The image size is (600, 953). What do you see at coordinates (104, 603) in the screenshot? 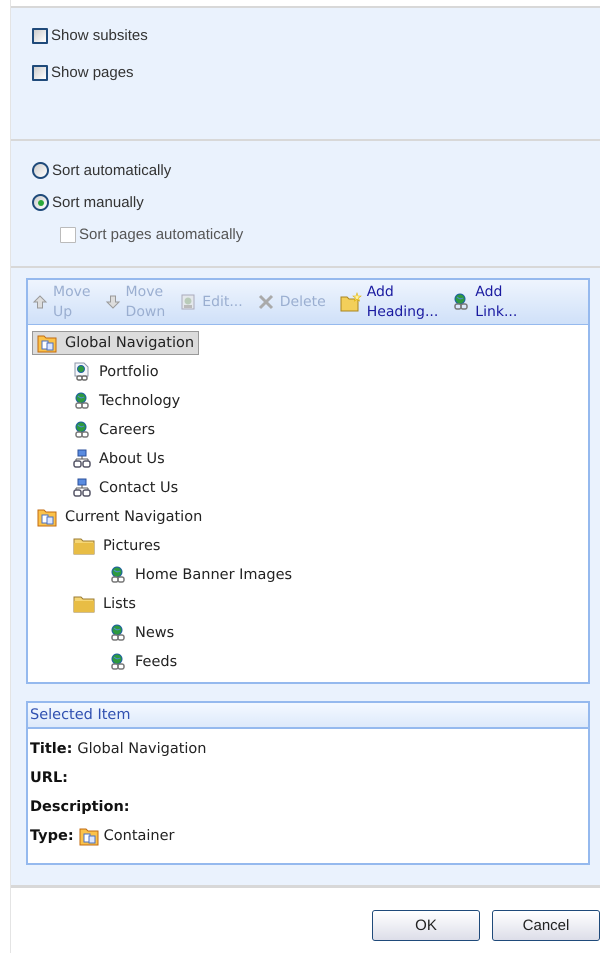
I see `tree-item: Lists` at bounding box center [104, 603].